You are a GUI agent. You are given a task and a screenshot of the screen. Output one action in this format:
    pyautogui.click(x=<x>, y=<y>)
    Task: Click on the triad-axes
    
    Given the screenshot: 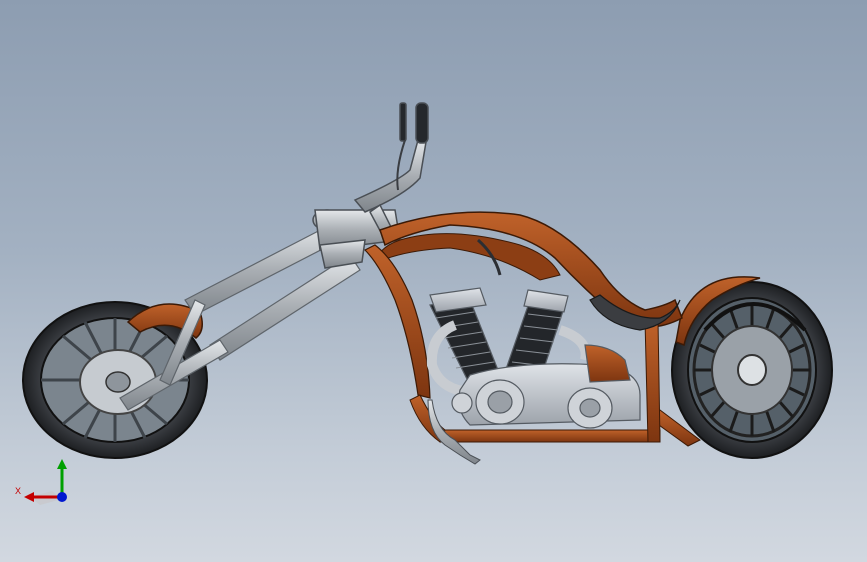 What is the action you would take?
    pyautogui.click(x=45, y=482)
    